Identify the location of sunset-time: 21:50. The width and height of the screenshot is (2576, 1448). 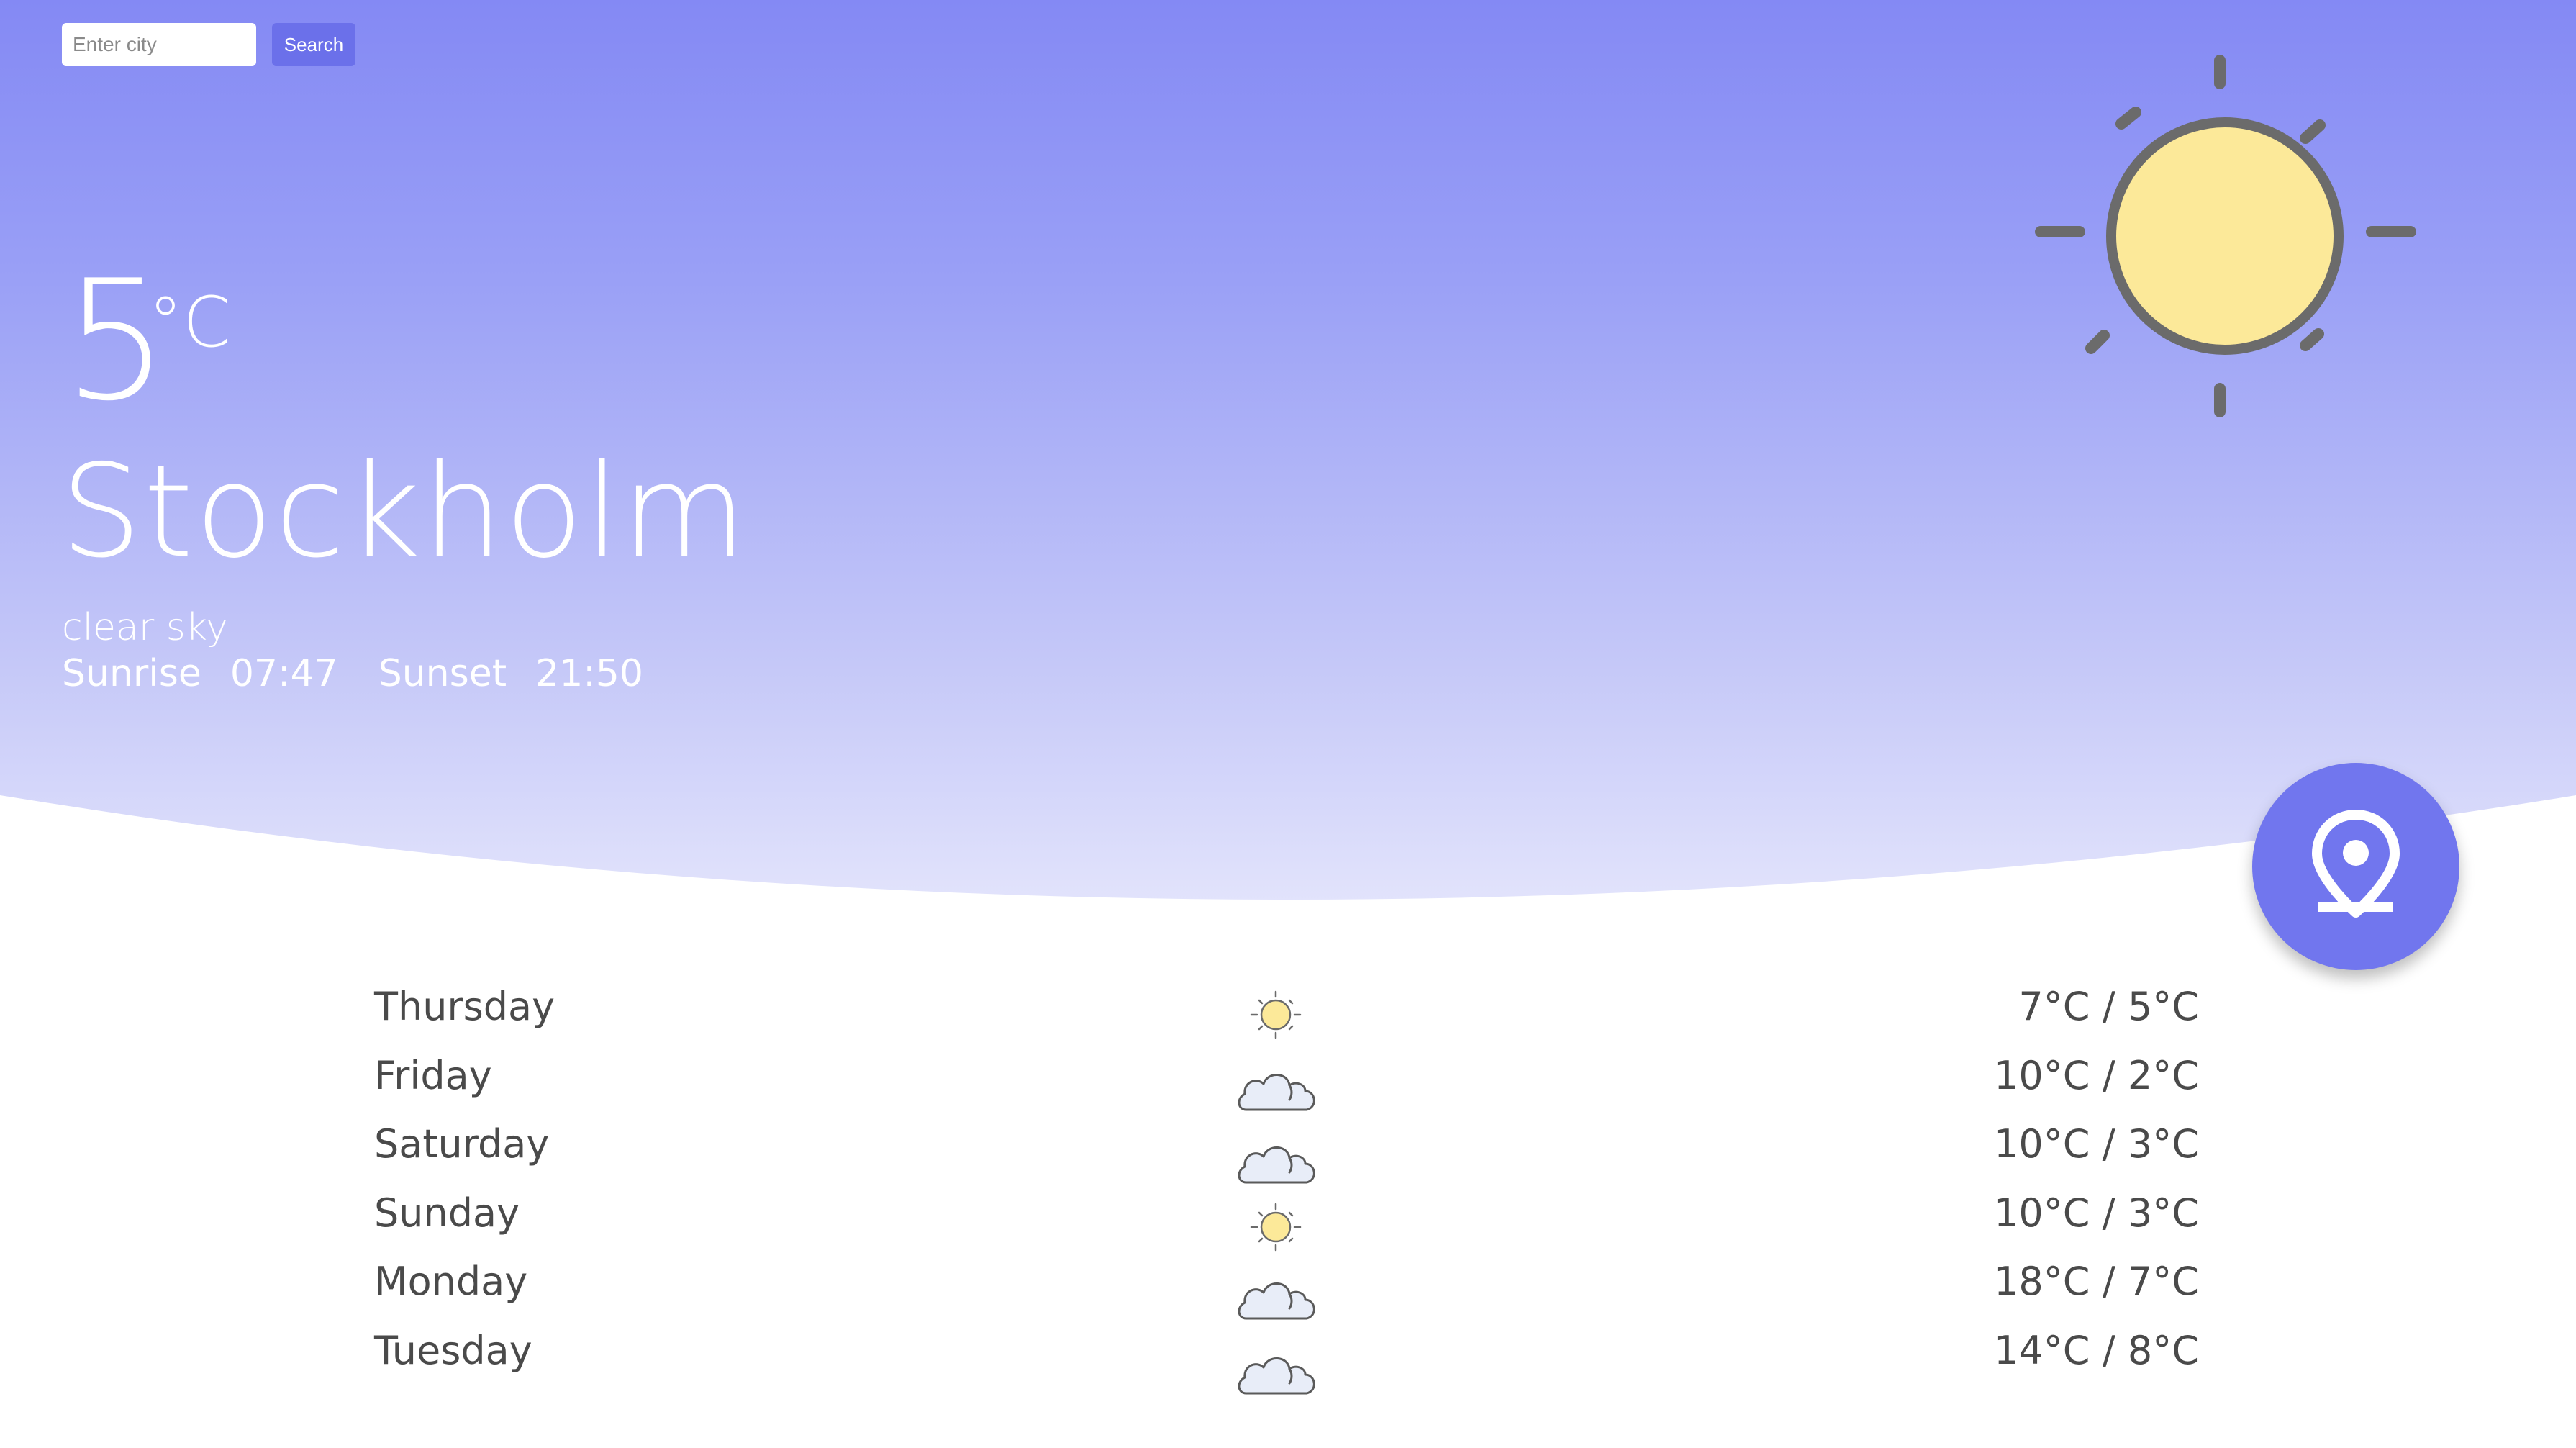
(589, 673).